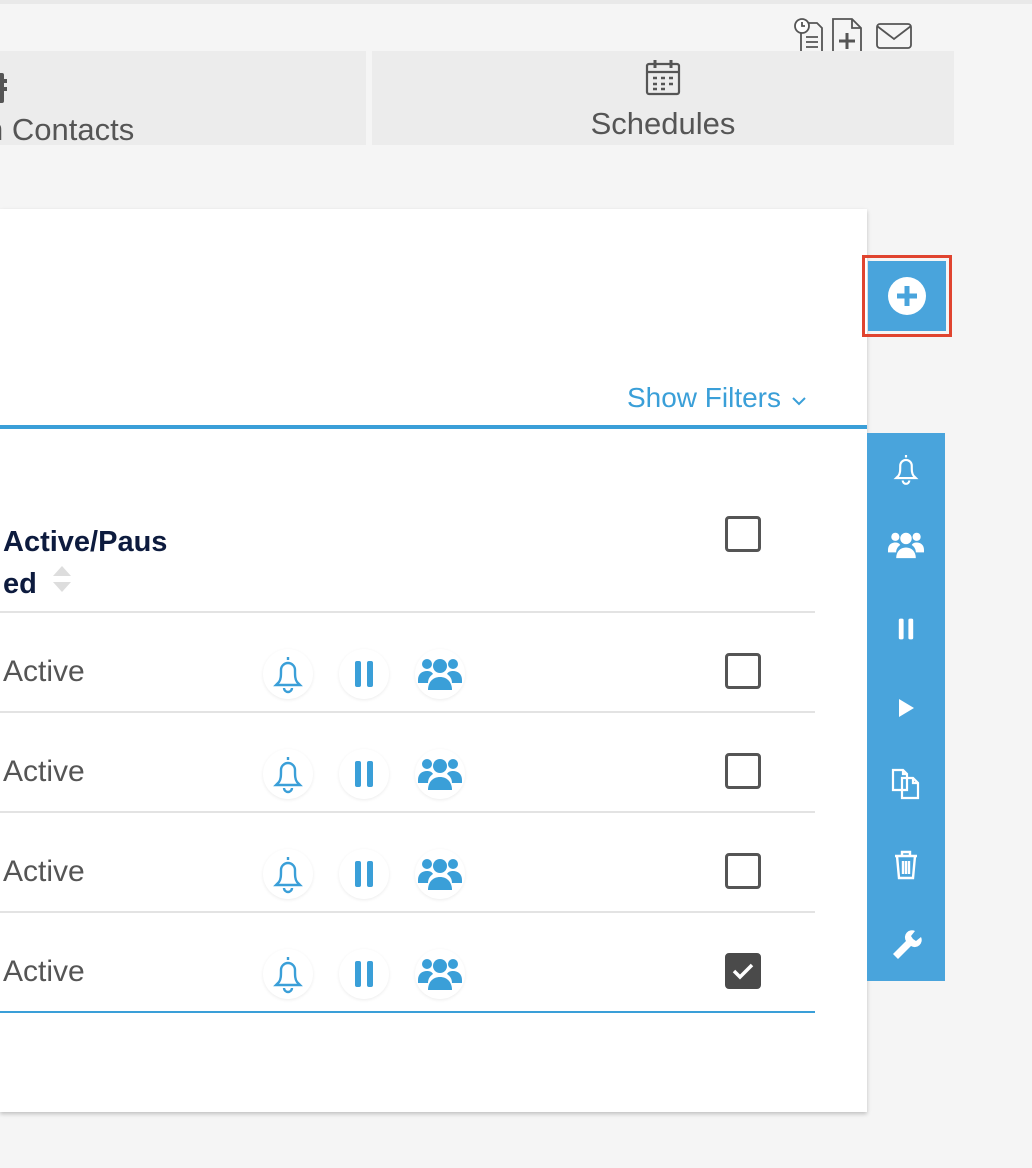  I want to click on row-checkbox-checked, so click(743, 971).